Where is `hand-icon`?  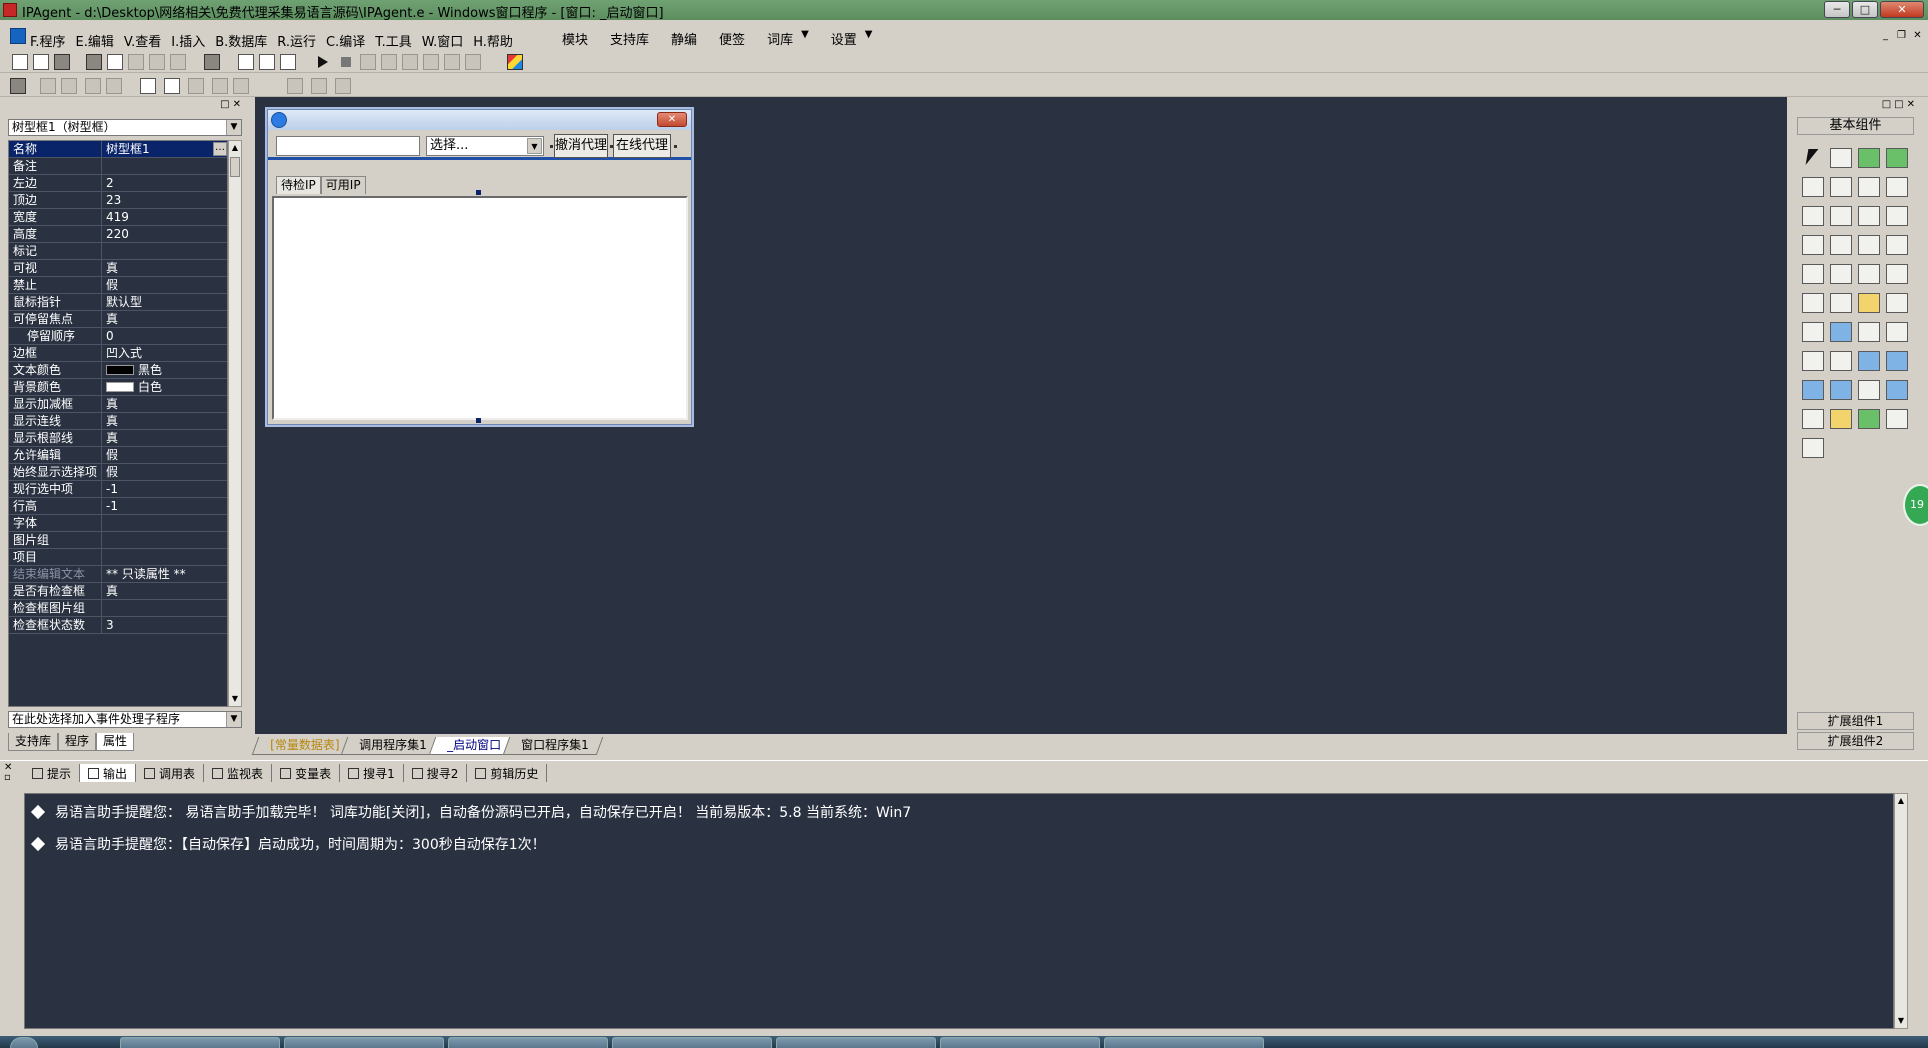 hand-icon is located at coordinates (473, 62).